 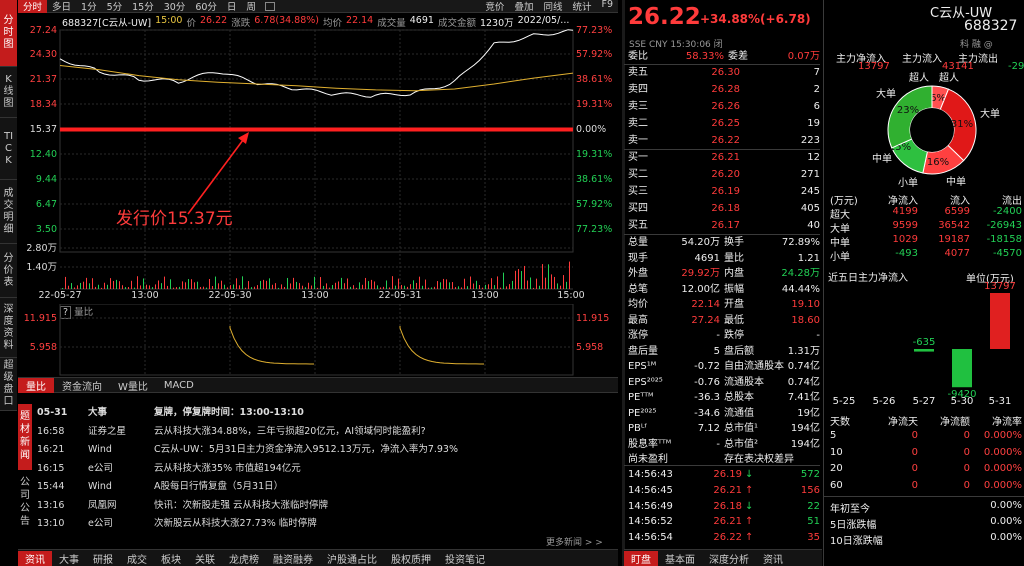 What do you see at coordinates (325, 413) in the screenshot?
I see `news-item: 05-31 大事 复牌，停复牌时间：13:00-13:10` at bounding box center [325, 413].